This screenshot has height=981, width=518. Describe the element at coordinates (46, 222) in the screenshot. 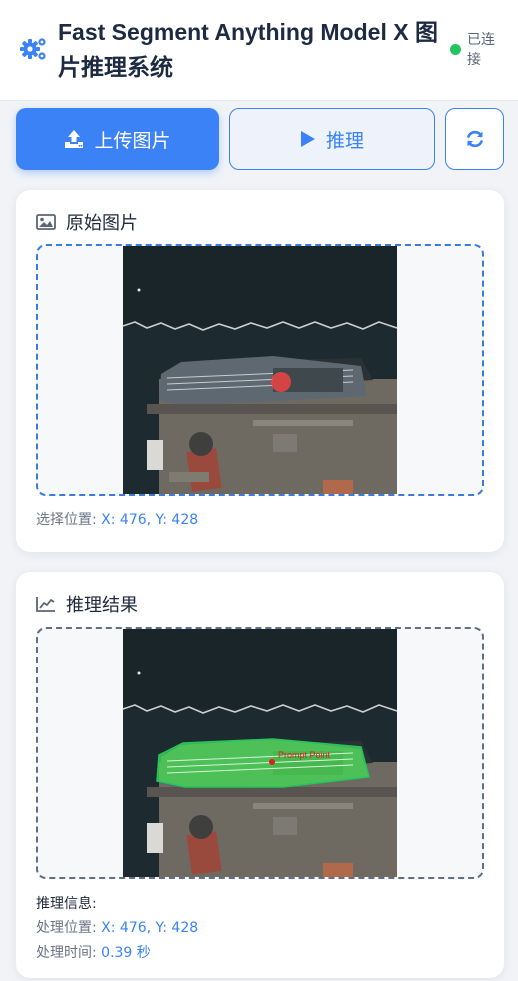

I see `image-icon` at that location.